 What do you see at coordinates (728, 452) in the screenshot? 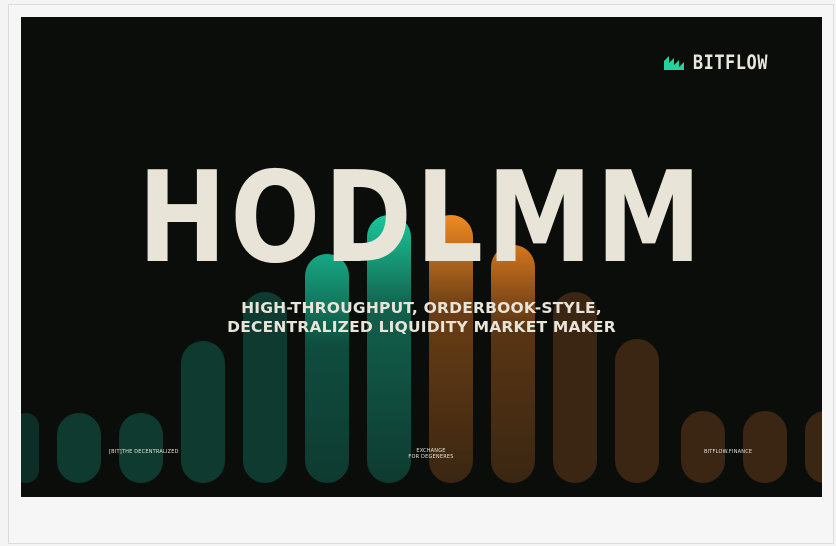
I see `footer-right-text: BITFLOW.FINANCE` at bounding box center [728, 452].